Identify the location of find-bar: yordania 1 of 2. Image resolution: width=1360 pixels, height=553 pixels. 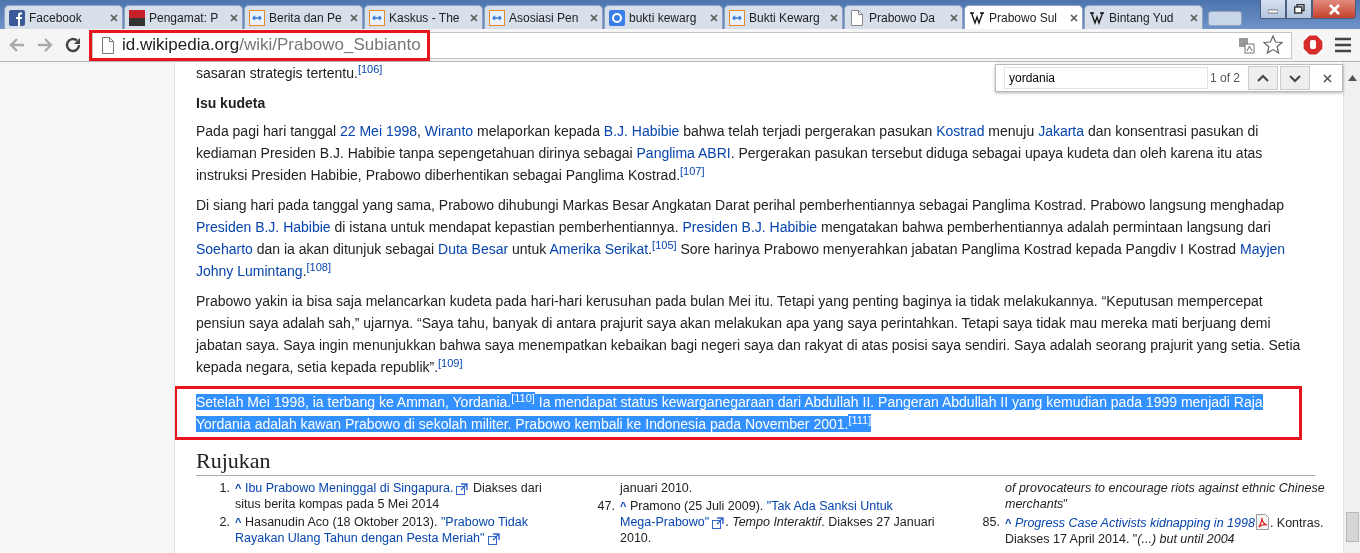
(1169, 78).